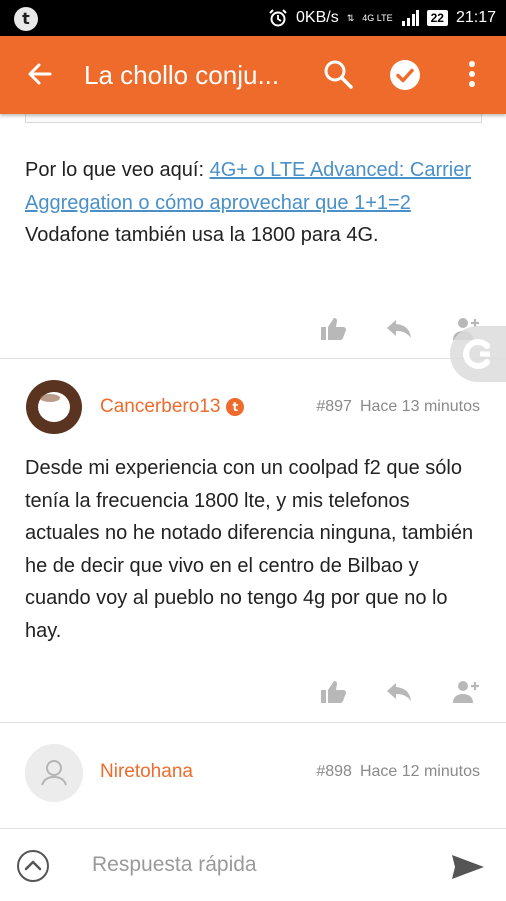  I want to click on post-time: Hace 12 minutos, so click(419, 771).